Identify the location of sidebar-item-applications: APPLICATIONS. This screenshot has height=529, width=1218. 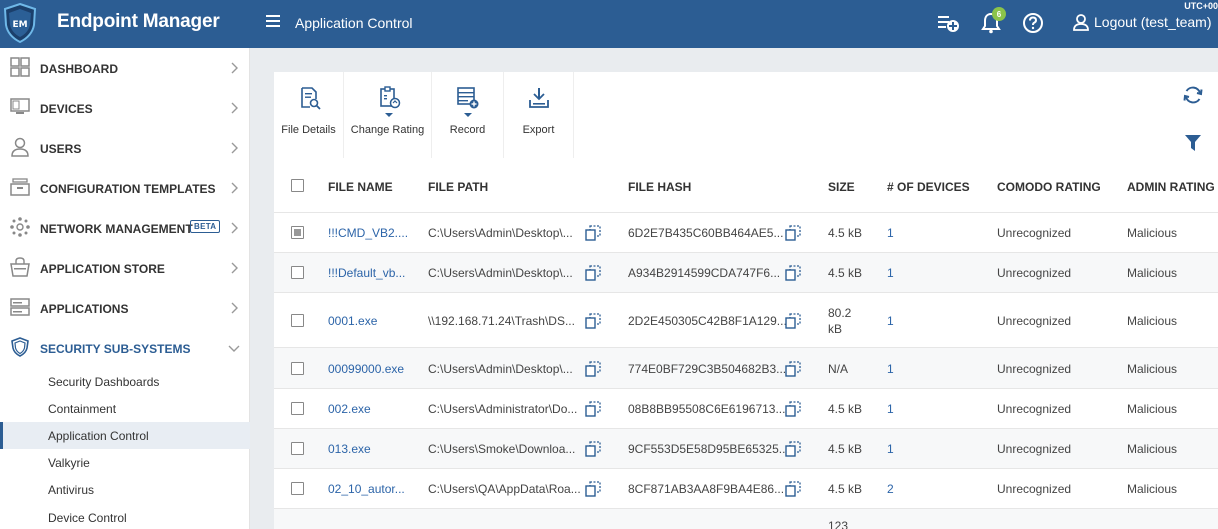
(125, 308).